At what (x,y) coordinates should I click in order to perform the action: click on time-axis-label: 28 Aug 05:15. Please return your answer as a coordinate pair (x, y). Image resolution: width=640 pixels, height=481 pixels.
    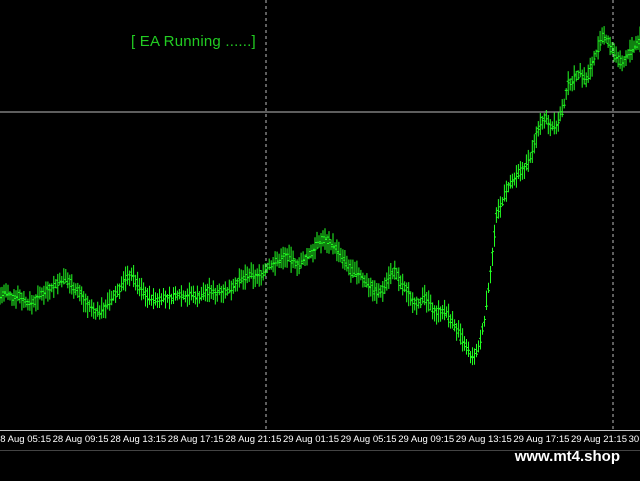
    Looking at the image, I should click on (25, 439).